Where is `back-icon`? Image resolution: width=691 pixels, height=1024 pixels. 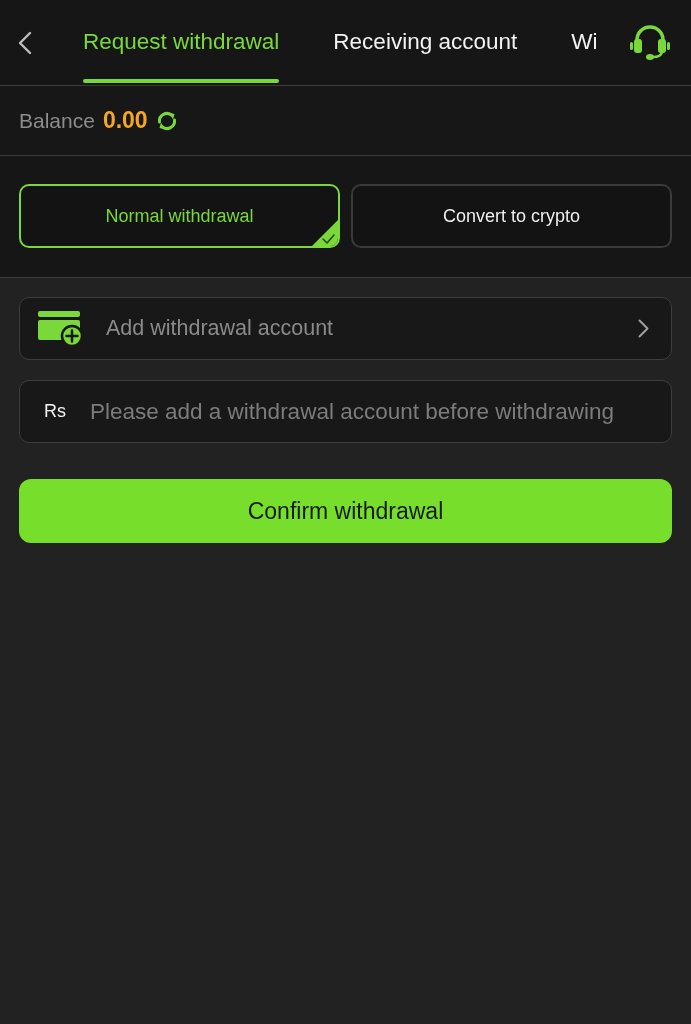 back-icon is located at coordinates (25, 42).